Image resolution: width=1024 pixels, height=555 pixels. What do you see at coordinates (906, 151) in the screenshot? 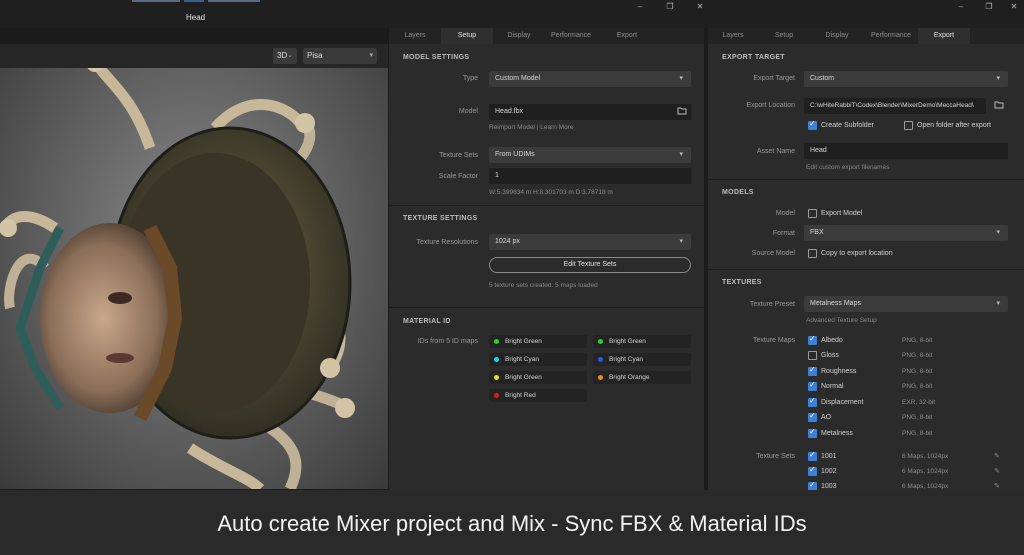
I see `asset-name-field: Head` at bounding box center [906, 151].